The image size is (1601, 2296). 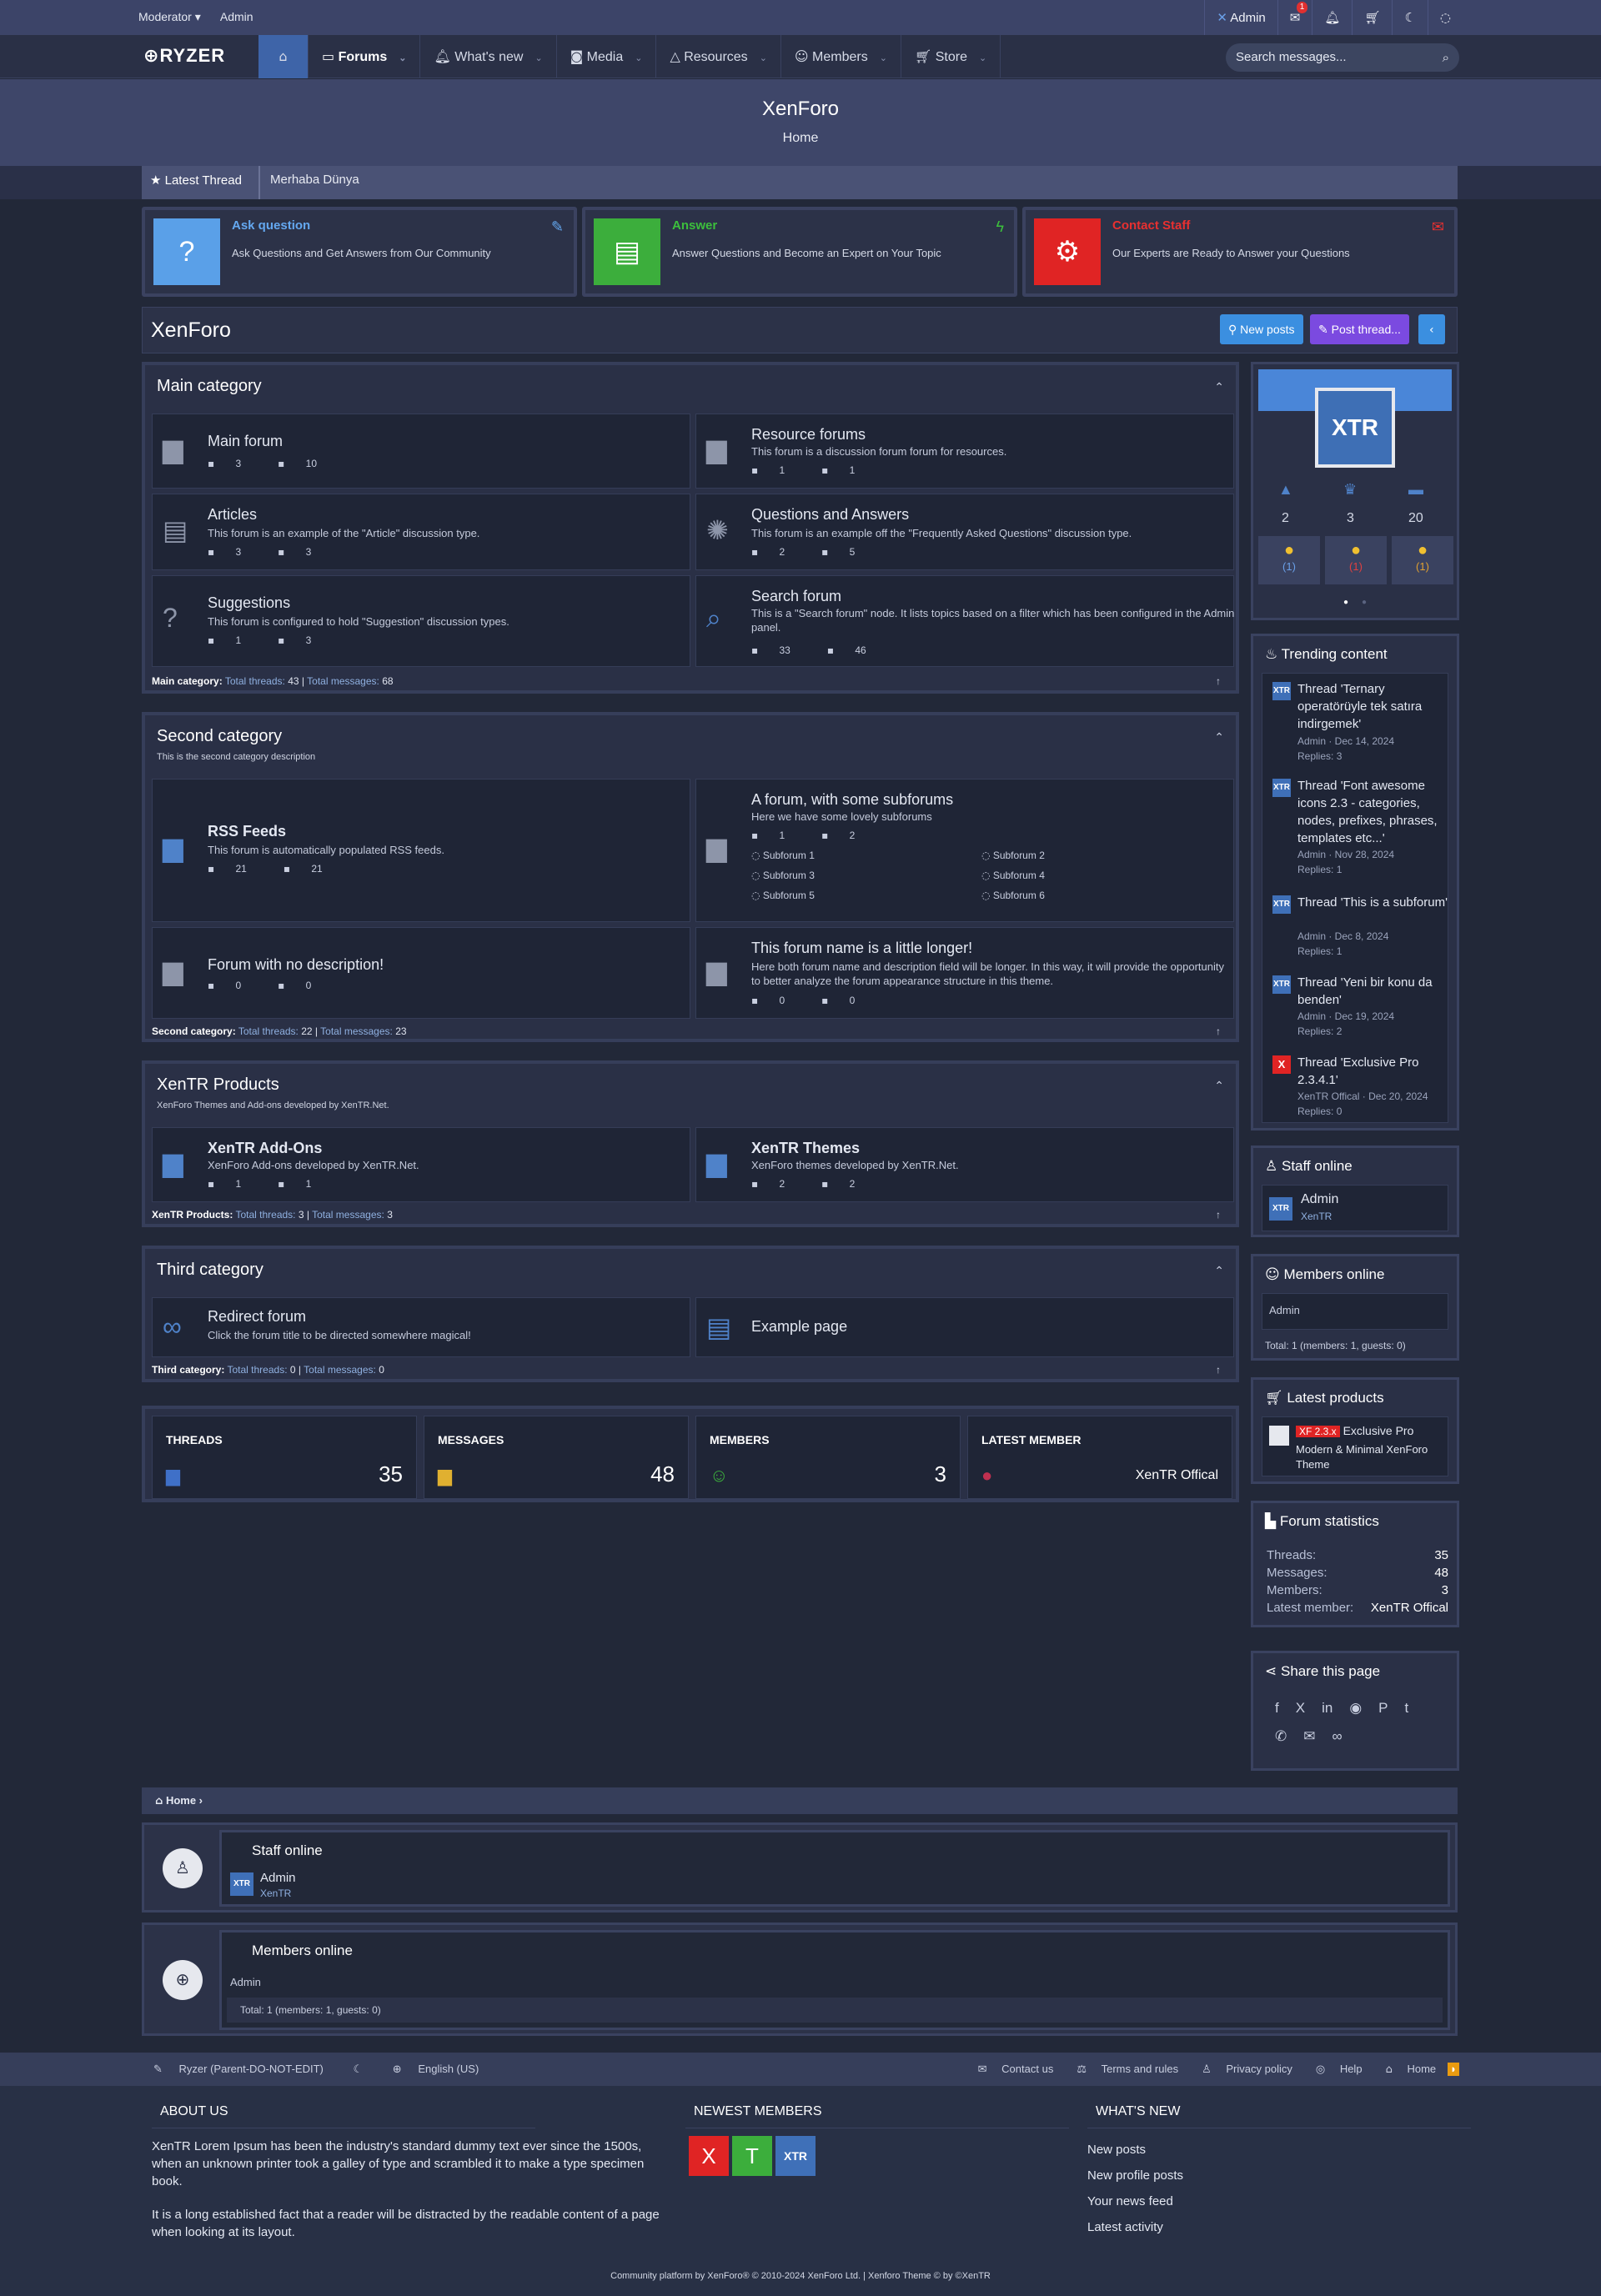 I want to click on inbox-button: ✉ 1, so click(x=1294, y=17).